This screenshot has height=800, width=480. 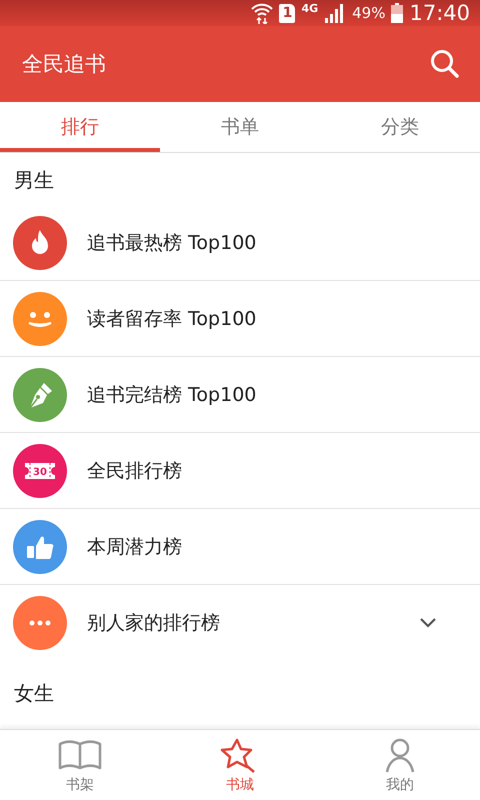 What do you see at coordinates (287, 13) in the screenshot?
I see `sim-icon: 1` at bounding box center [287, 13].